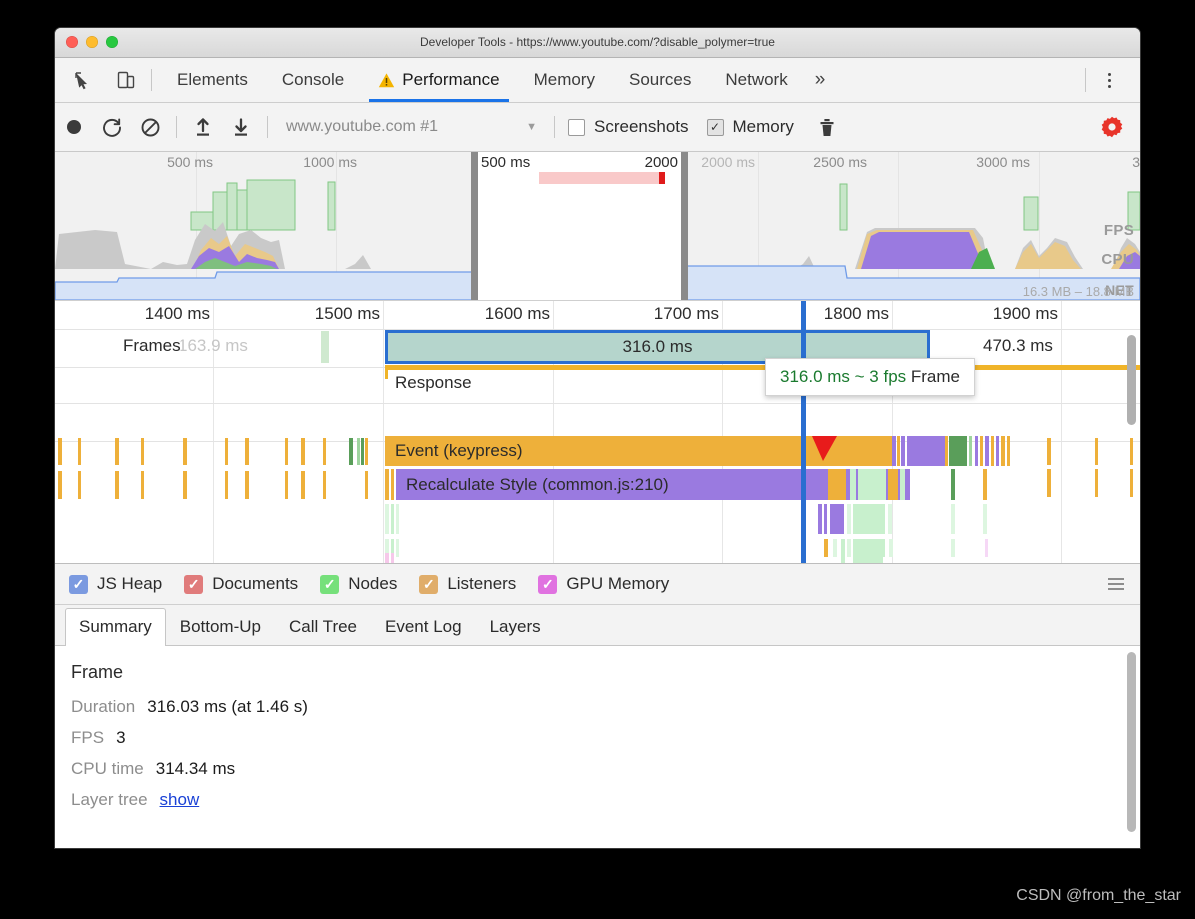 This screenshot has width=1195, height=919. Describe the element at coordinates (637, 451) in the screenshot. I see `flame-bar-event-keypress: Event (keypress)` at that location.